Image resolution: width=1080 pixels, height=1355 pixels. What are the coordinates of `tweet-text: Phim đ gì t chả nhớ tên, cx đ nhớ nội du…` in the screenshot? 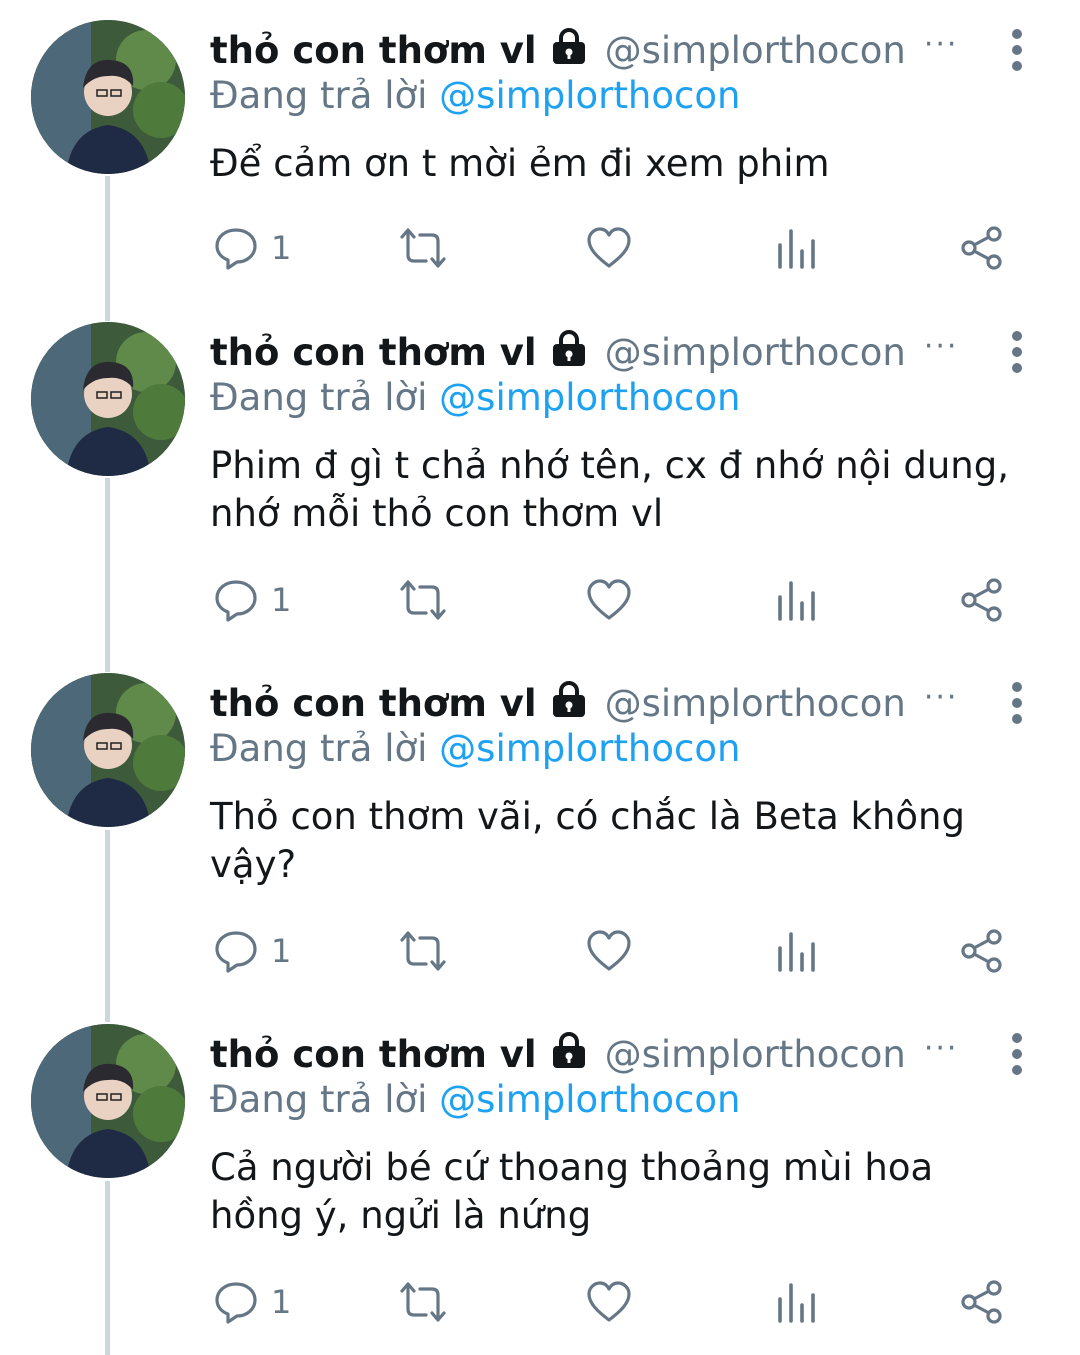 It's located at (609, 489).